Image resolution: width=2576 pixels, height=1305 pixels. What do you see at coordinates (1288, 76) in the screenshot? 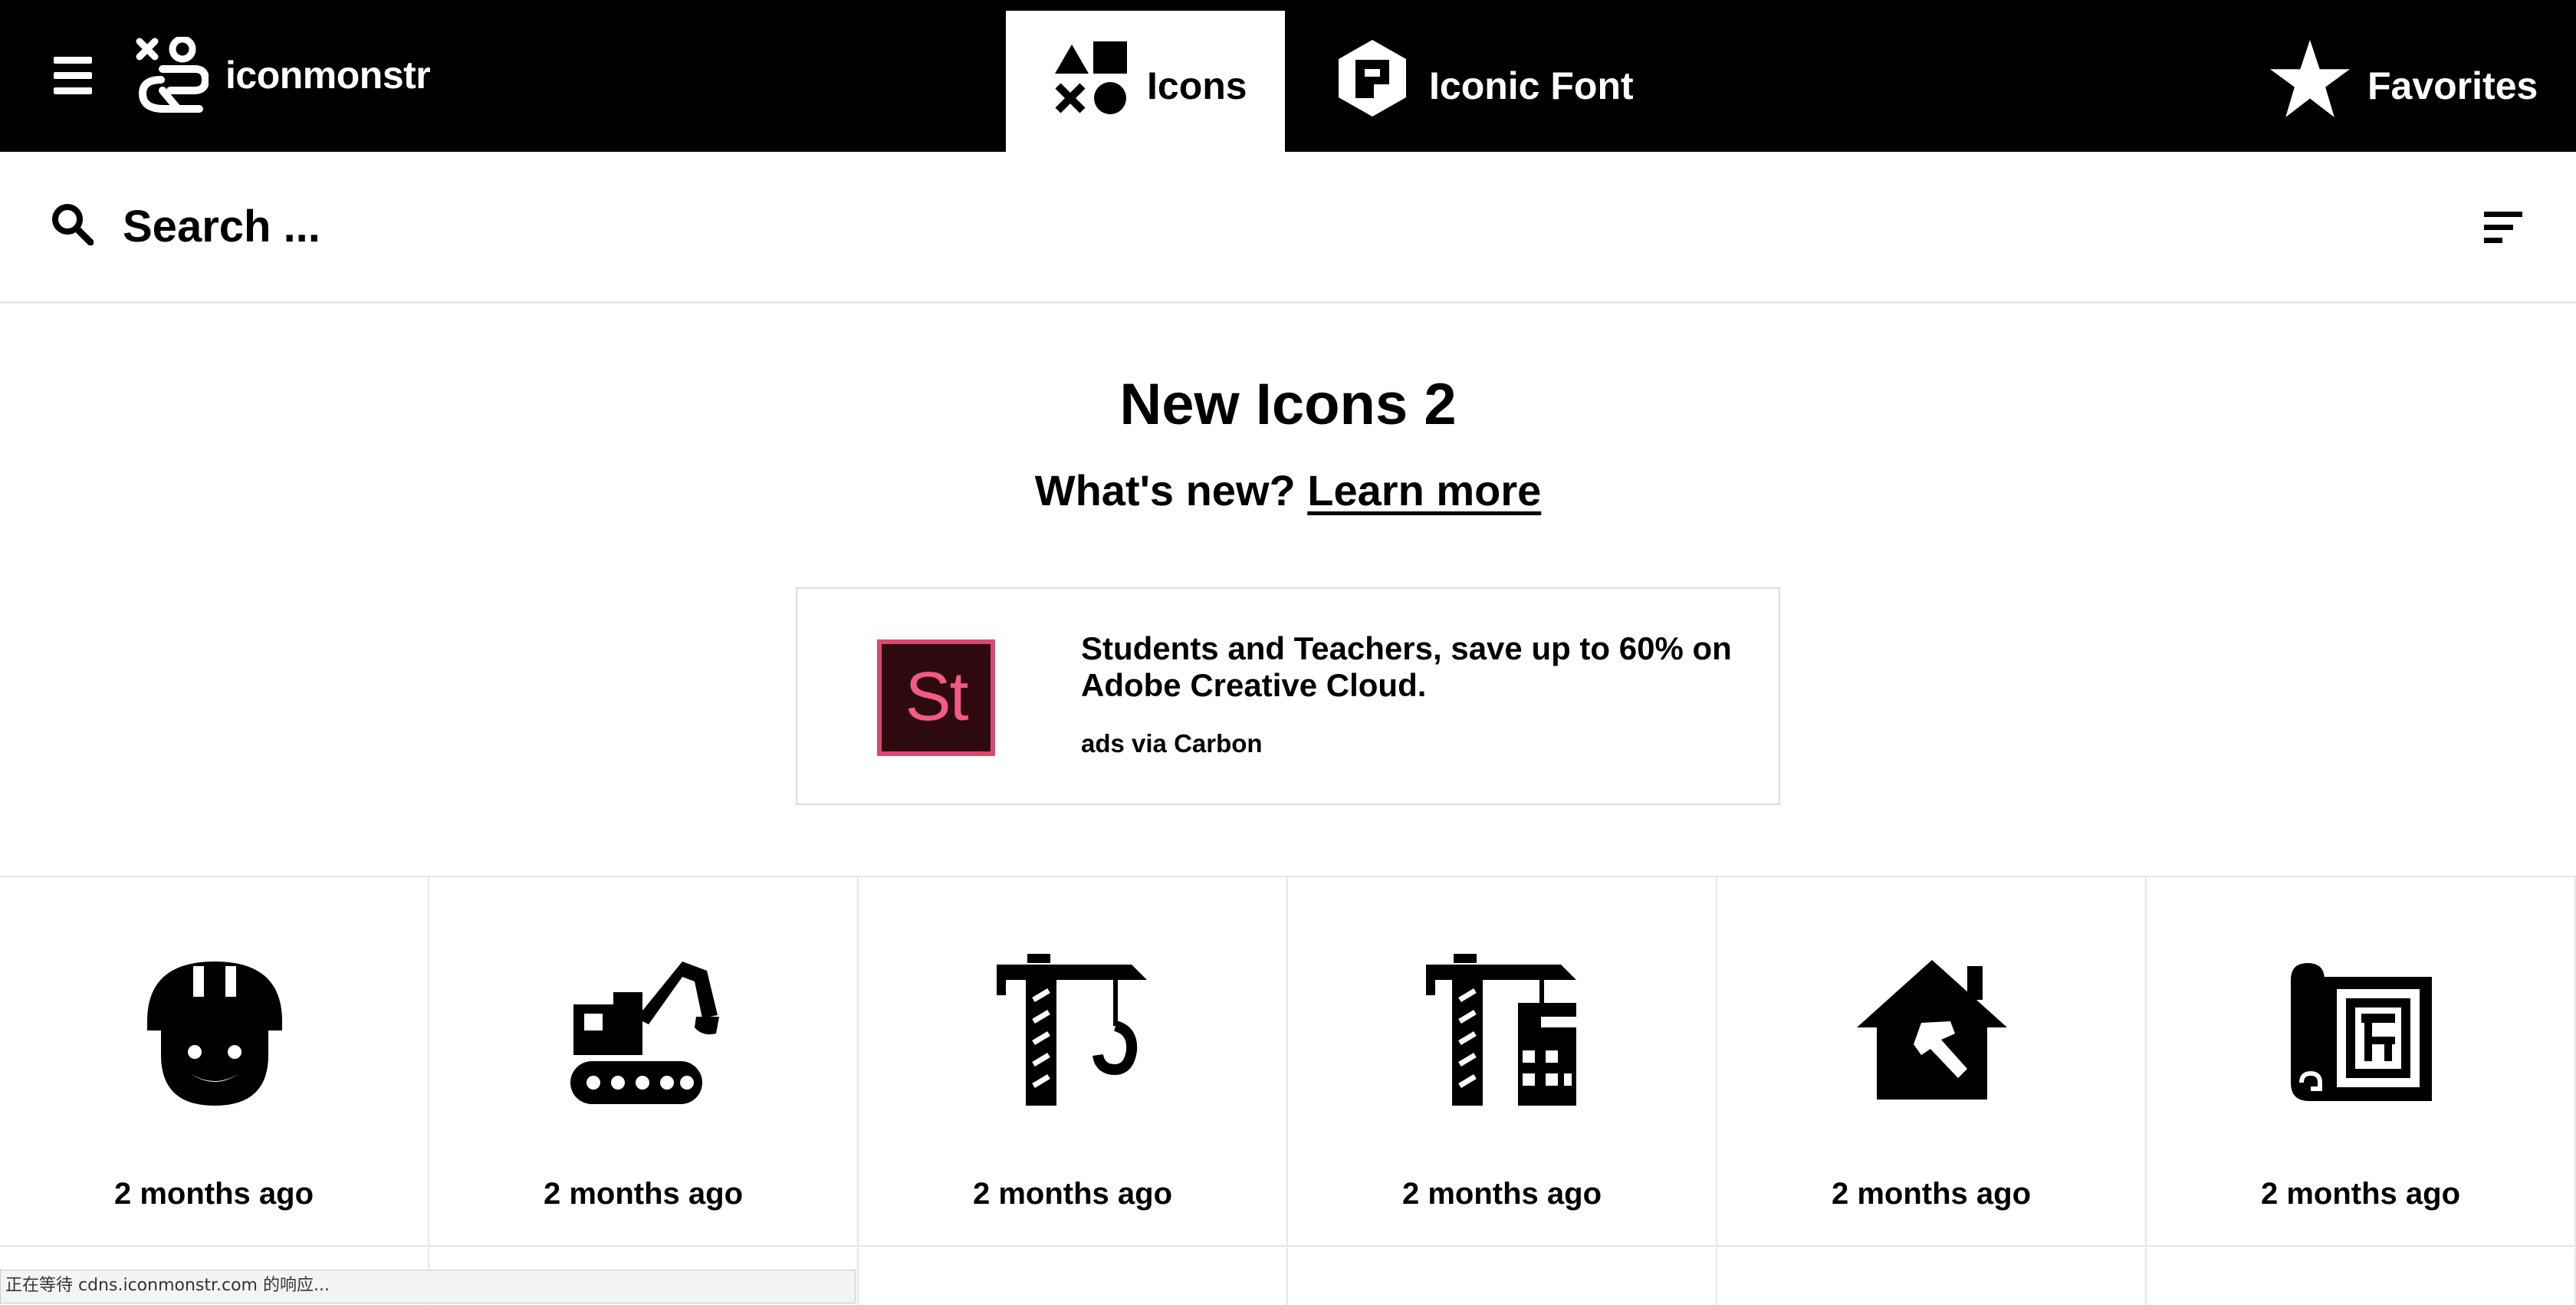
I see `top-navigation-bar: iconmonstr Icons Iconic Font Favorites` at bounding box center [1288, 76].